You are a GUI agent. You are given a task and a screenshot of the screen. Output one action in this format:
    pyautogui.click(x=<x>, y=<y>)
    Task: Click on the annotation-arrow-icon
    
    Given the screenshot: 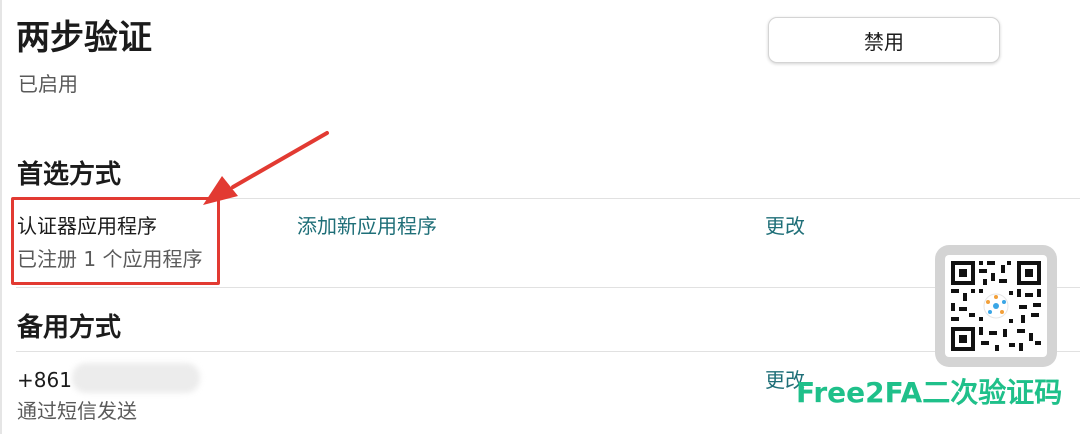 What is the action you would take?
    pyautogui.click(x=266, y=168)
    